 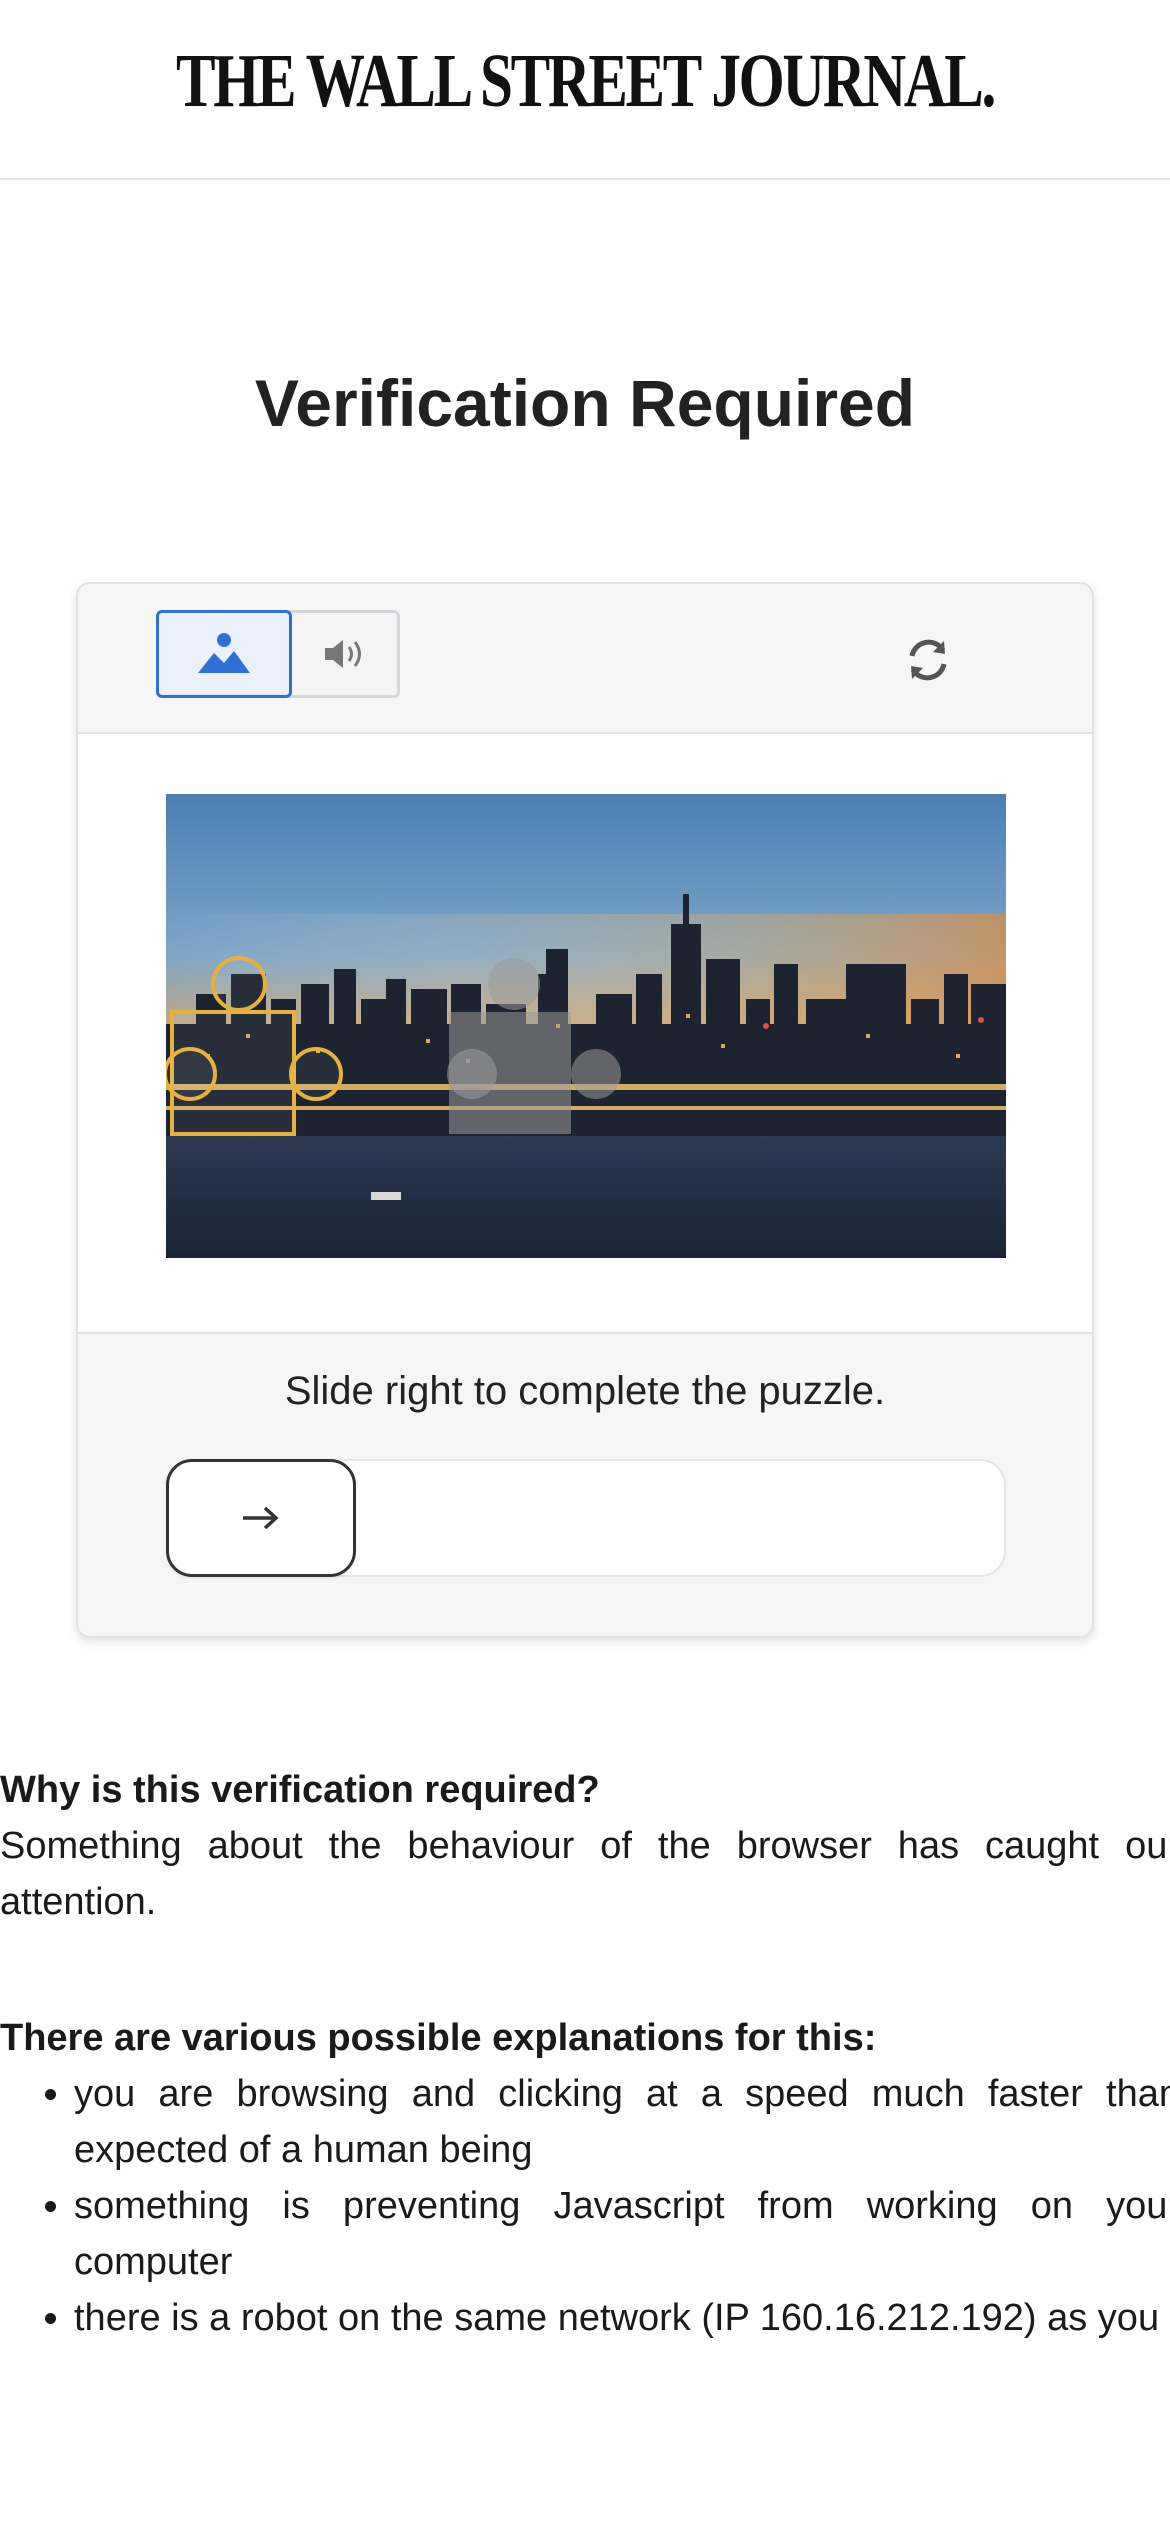 I want to click on puzzle-image, so click(x=586, y=1026).